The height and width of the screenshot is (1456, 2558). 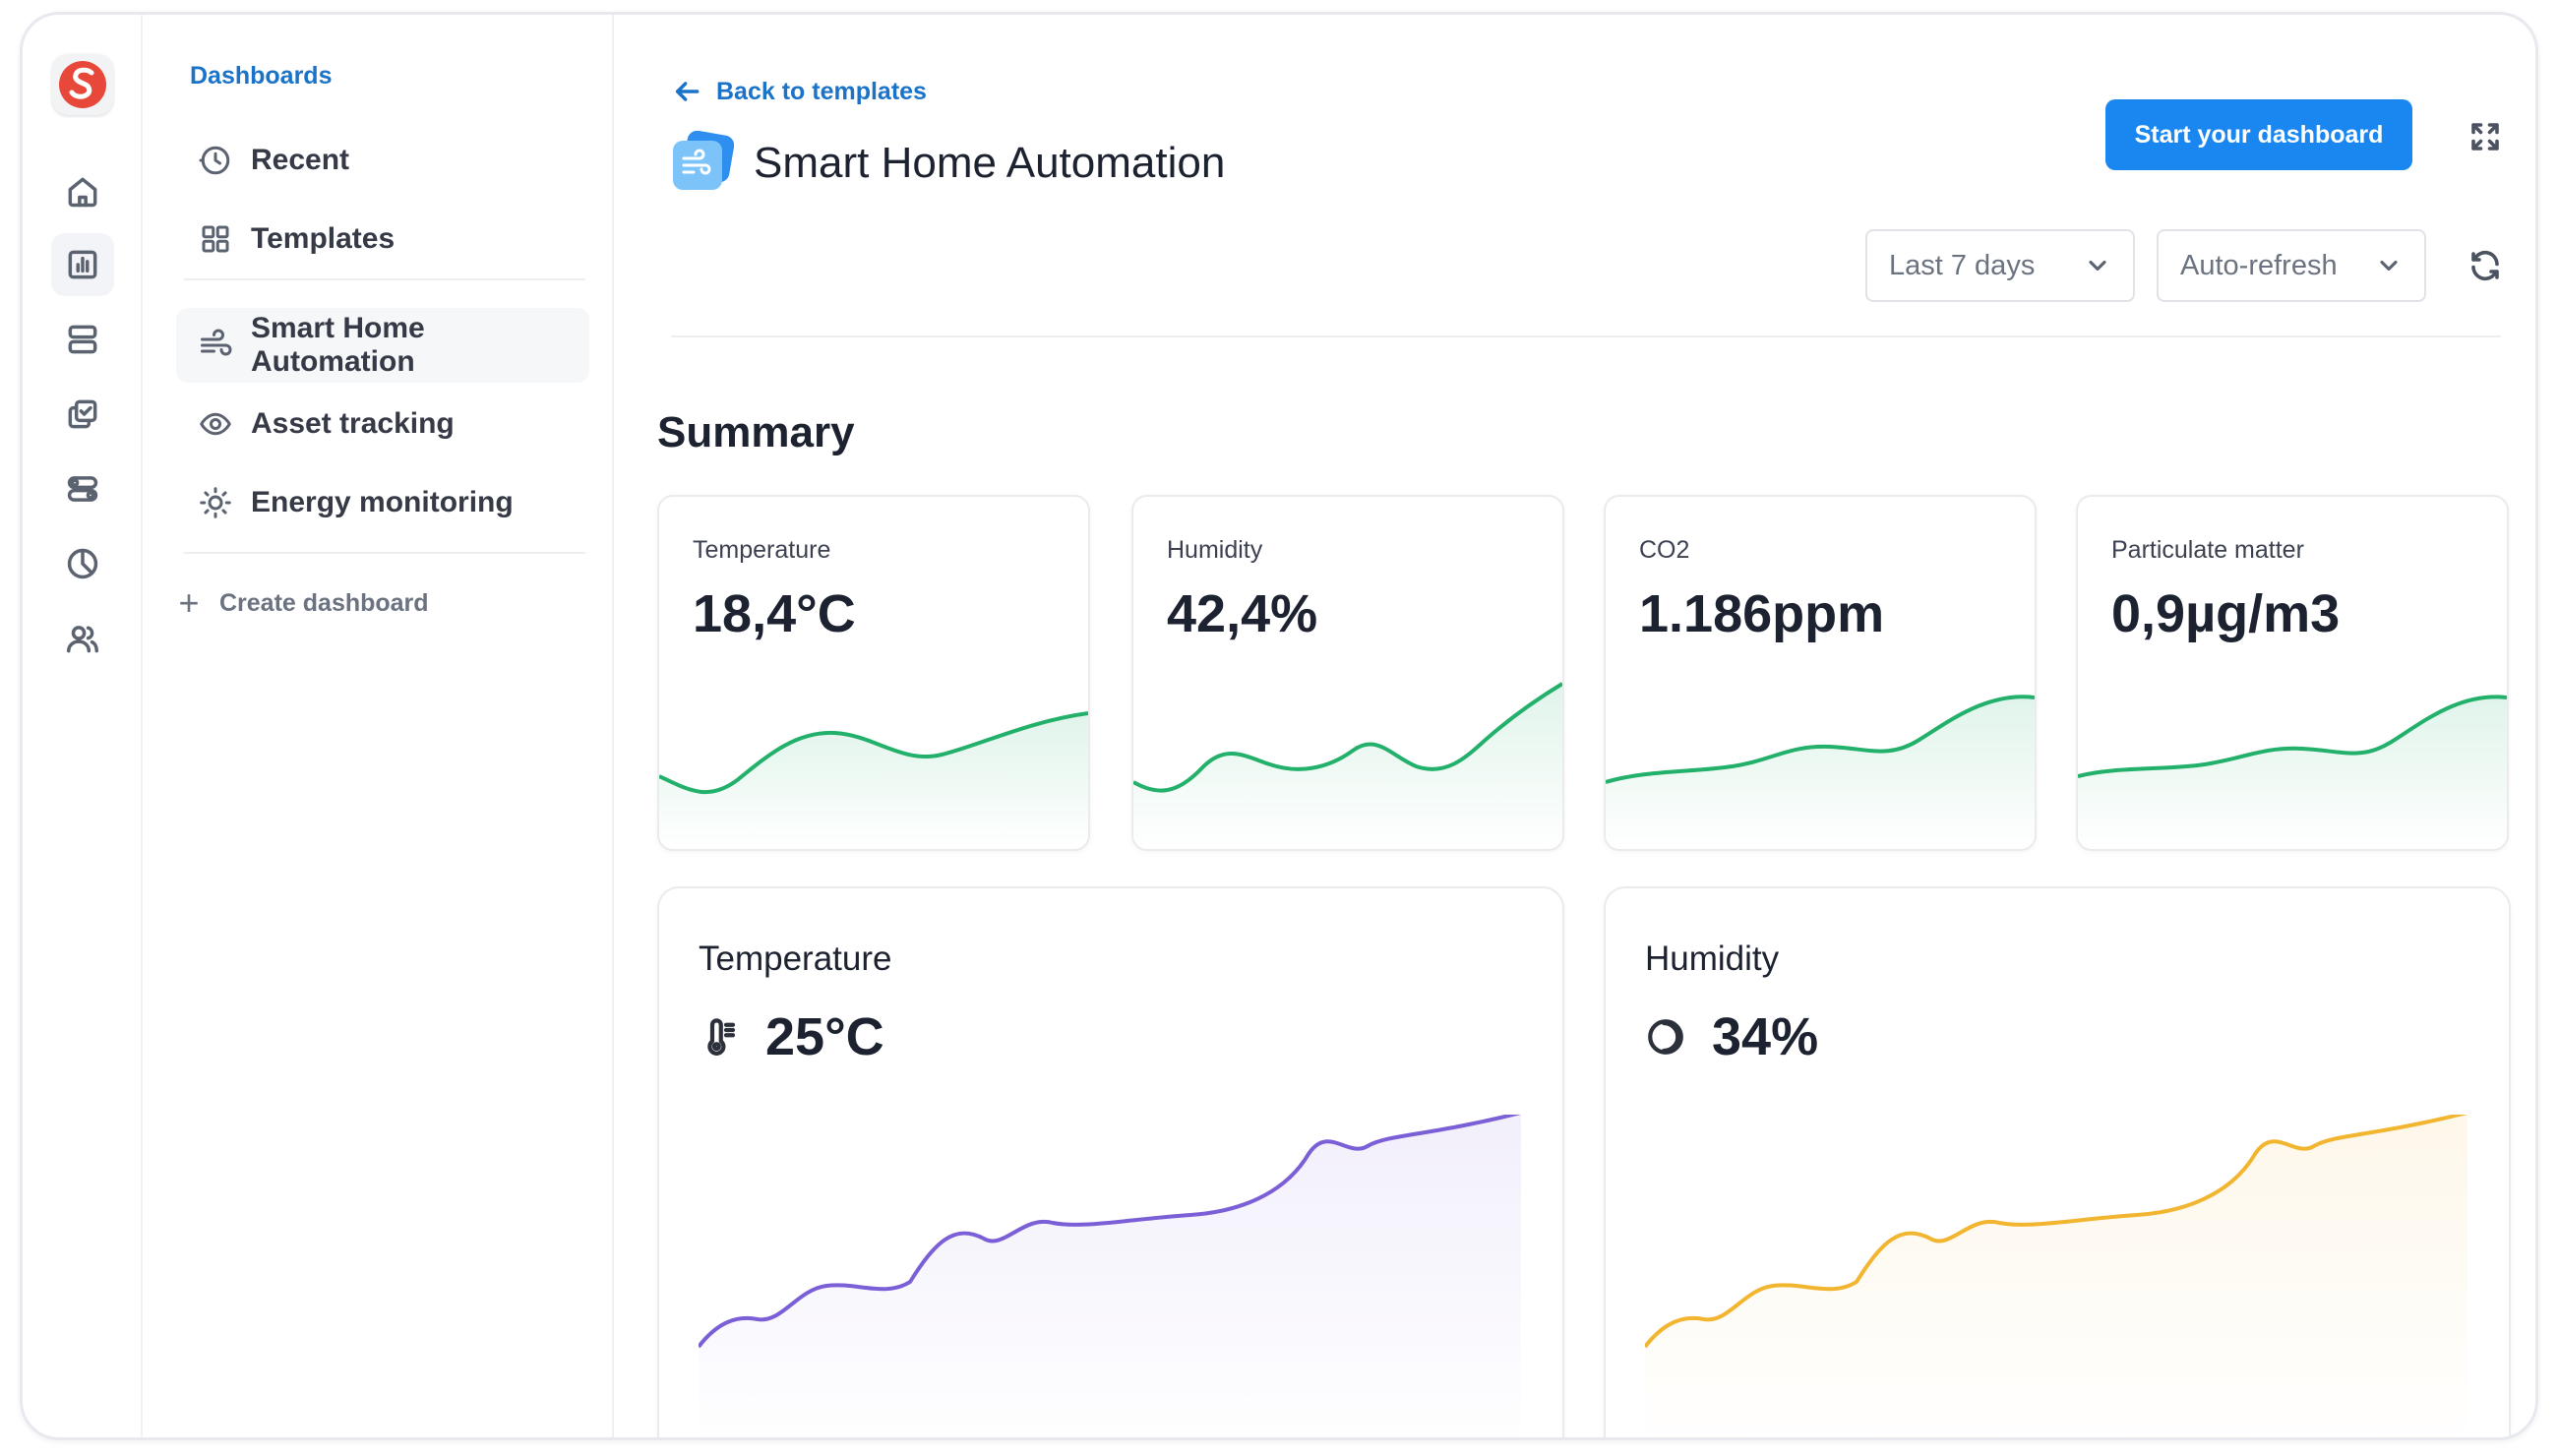 I want to click on temperature-panel: Temperature 25°C, so click(x=1111, y=1161).